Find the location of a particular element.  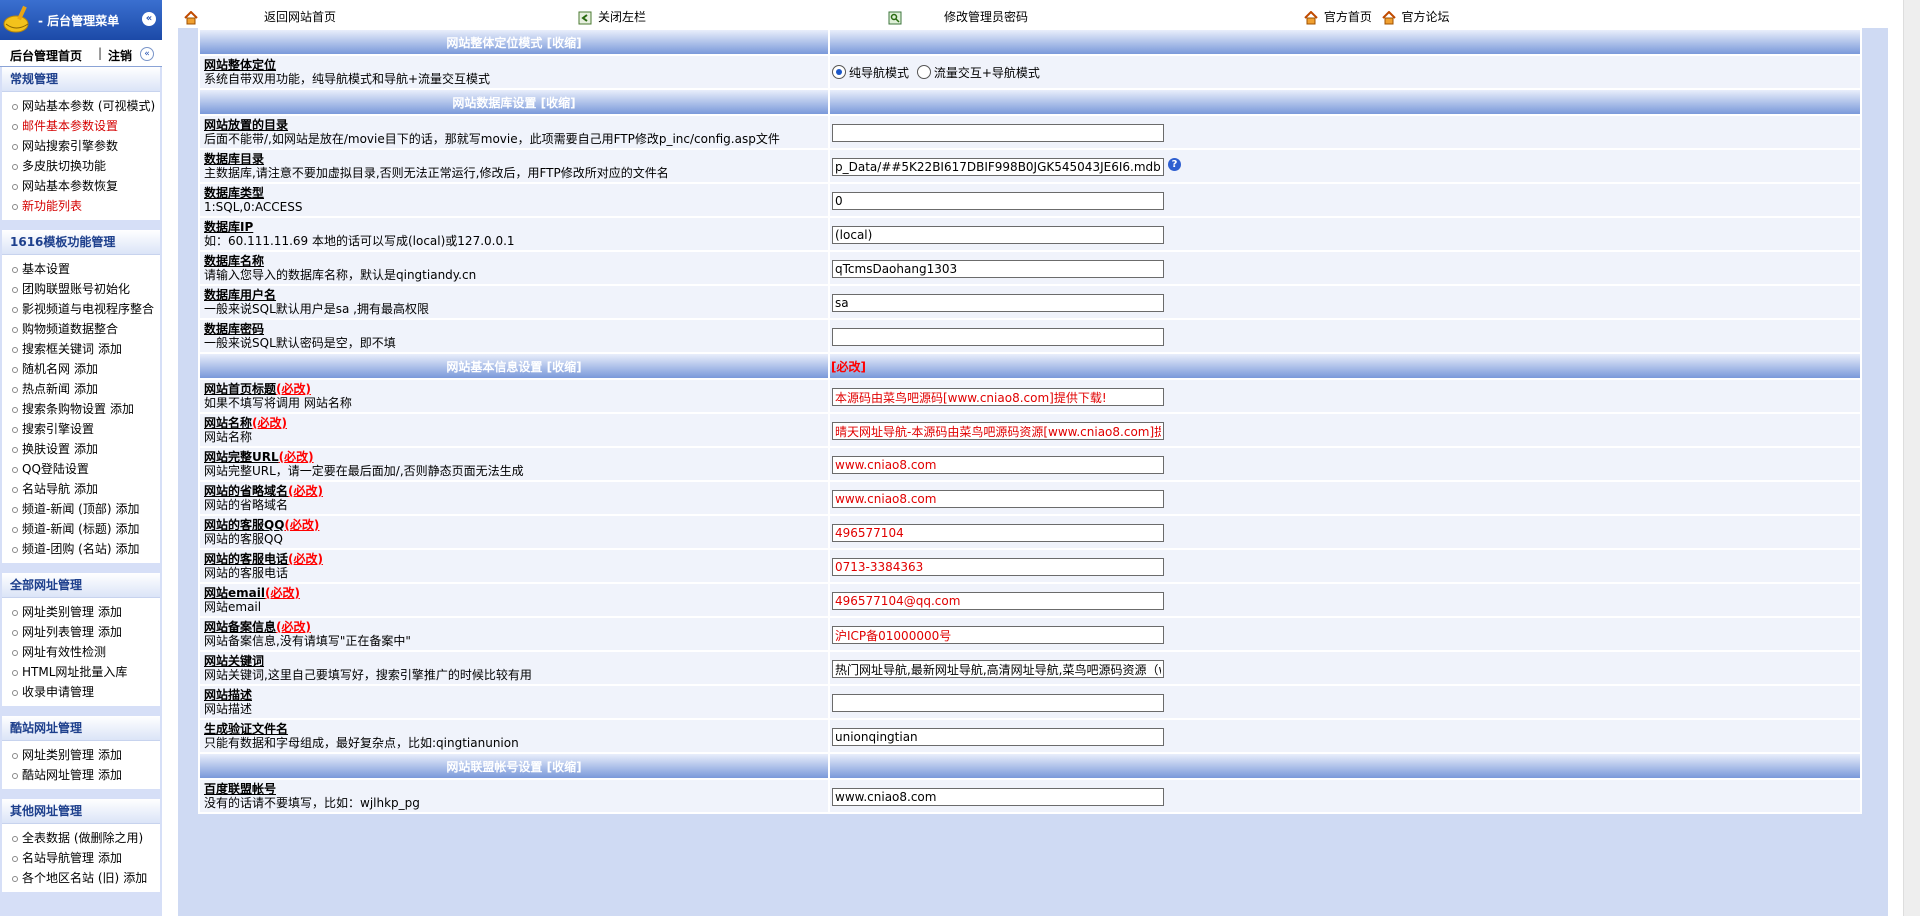

sidebar-item-link: 搜索引擎设置 is located at coordinates (58, 429).